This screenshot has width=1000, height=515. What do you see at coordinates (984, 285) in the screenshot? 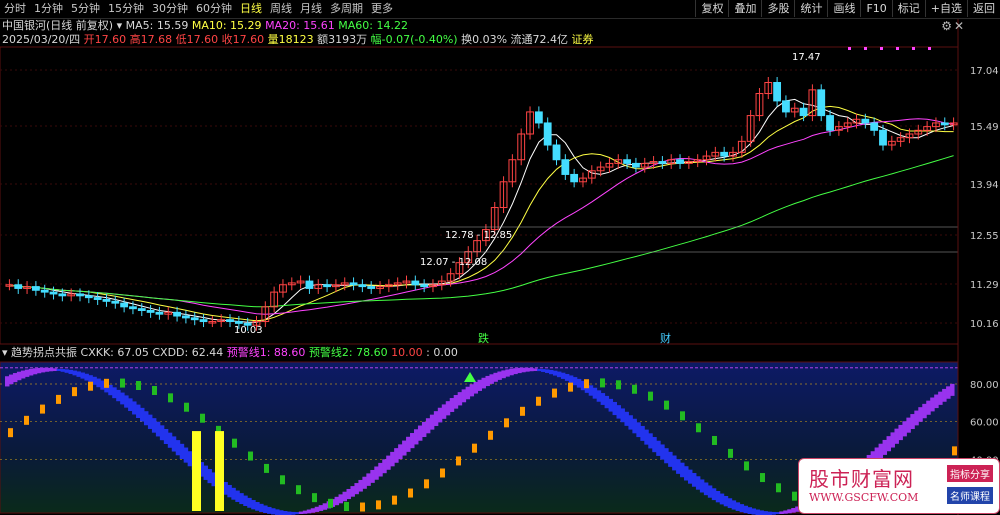
I see `price-axis-label: 11.29` at bounding box center [984, 285].